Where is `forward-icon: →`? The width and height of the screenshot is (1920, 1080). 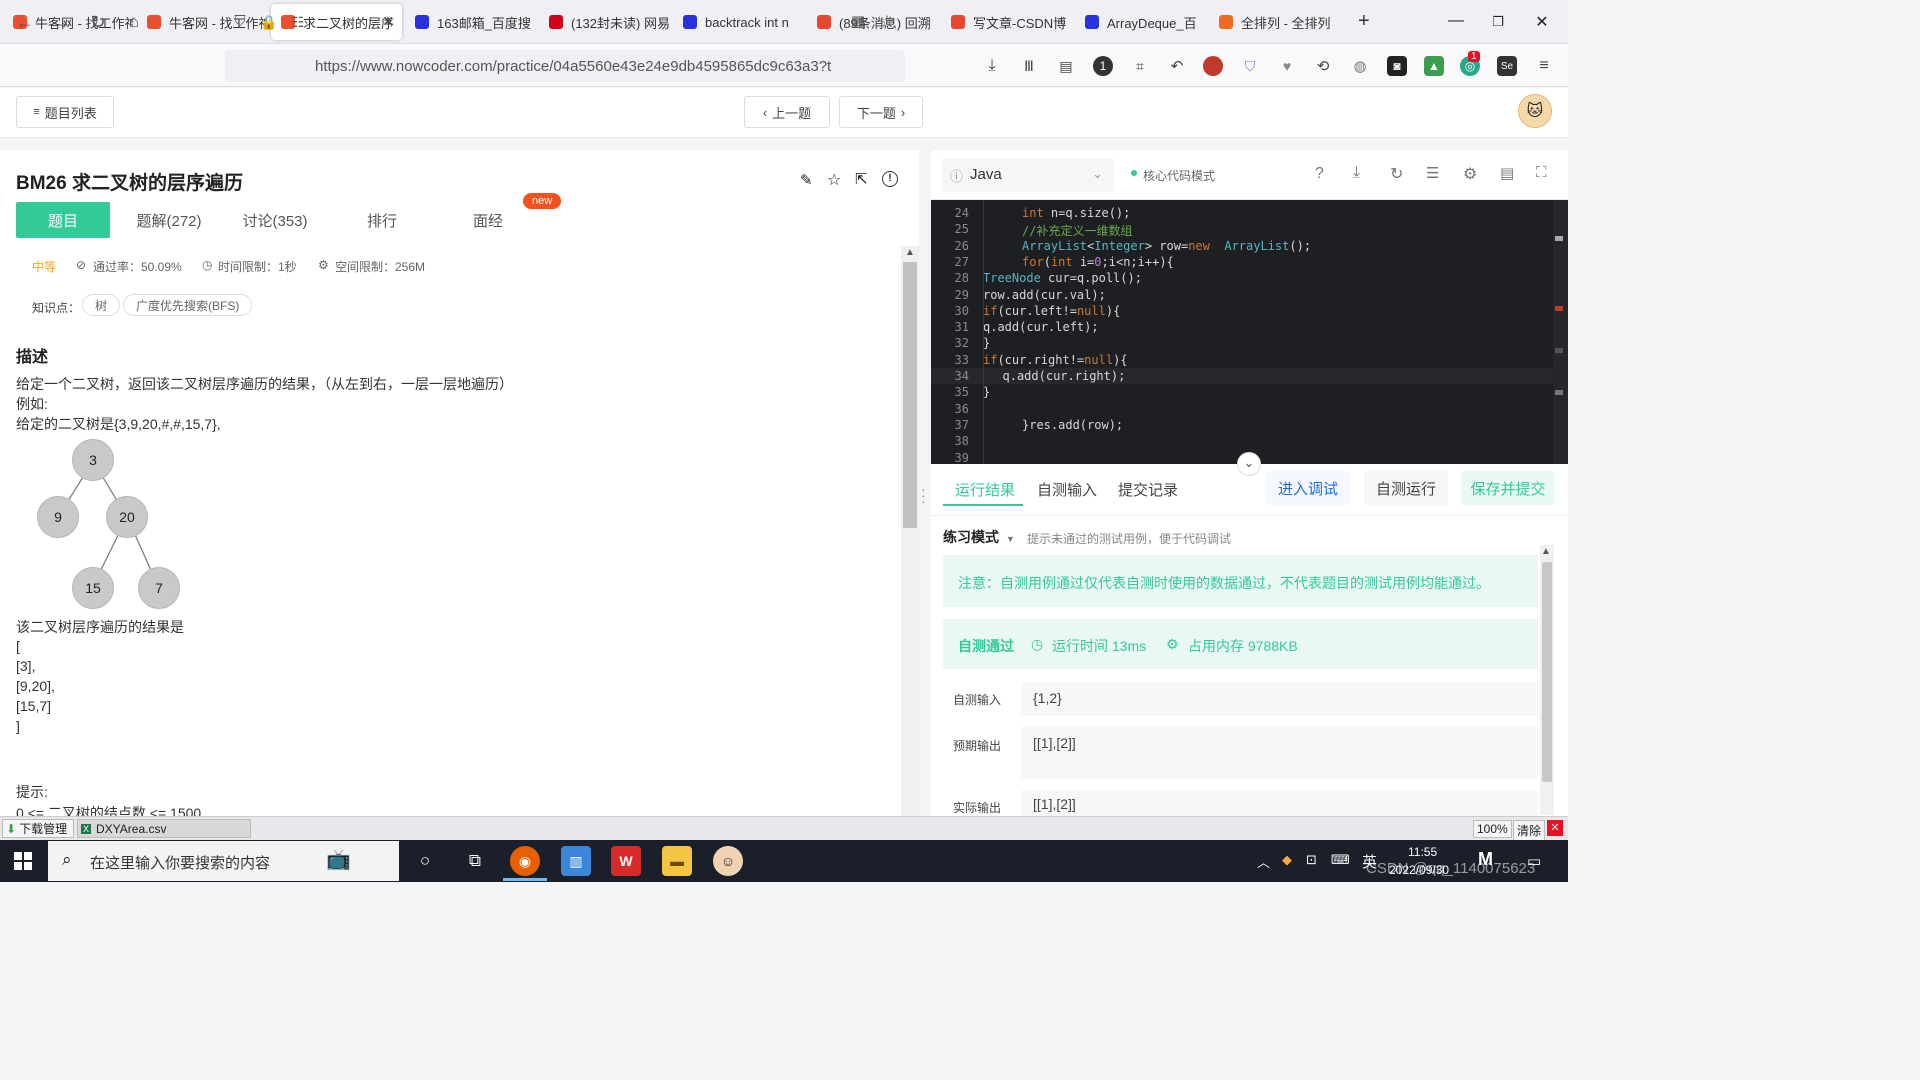 forward-icon: → is located at coordinates (61, 22).